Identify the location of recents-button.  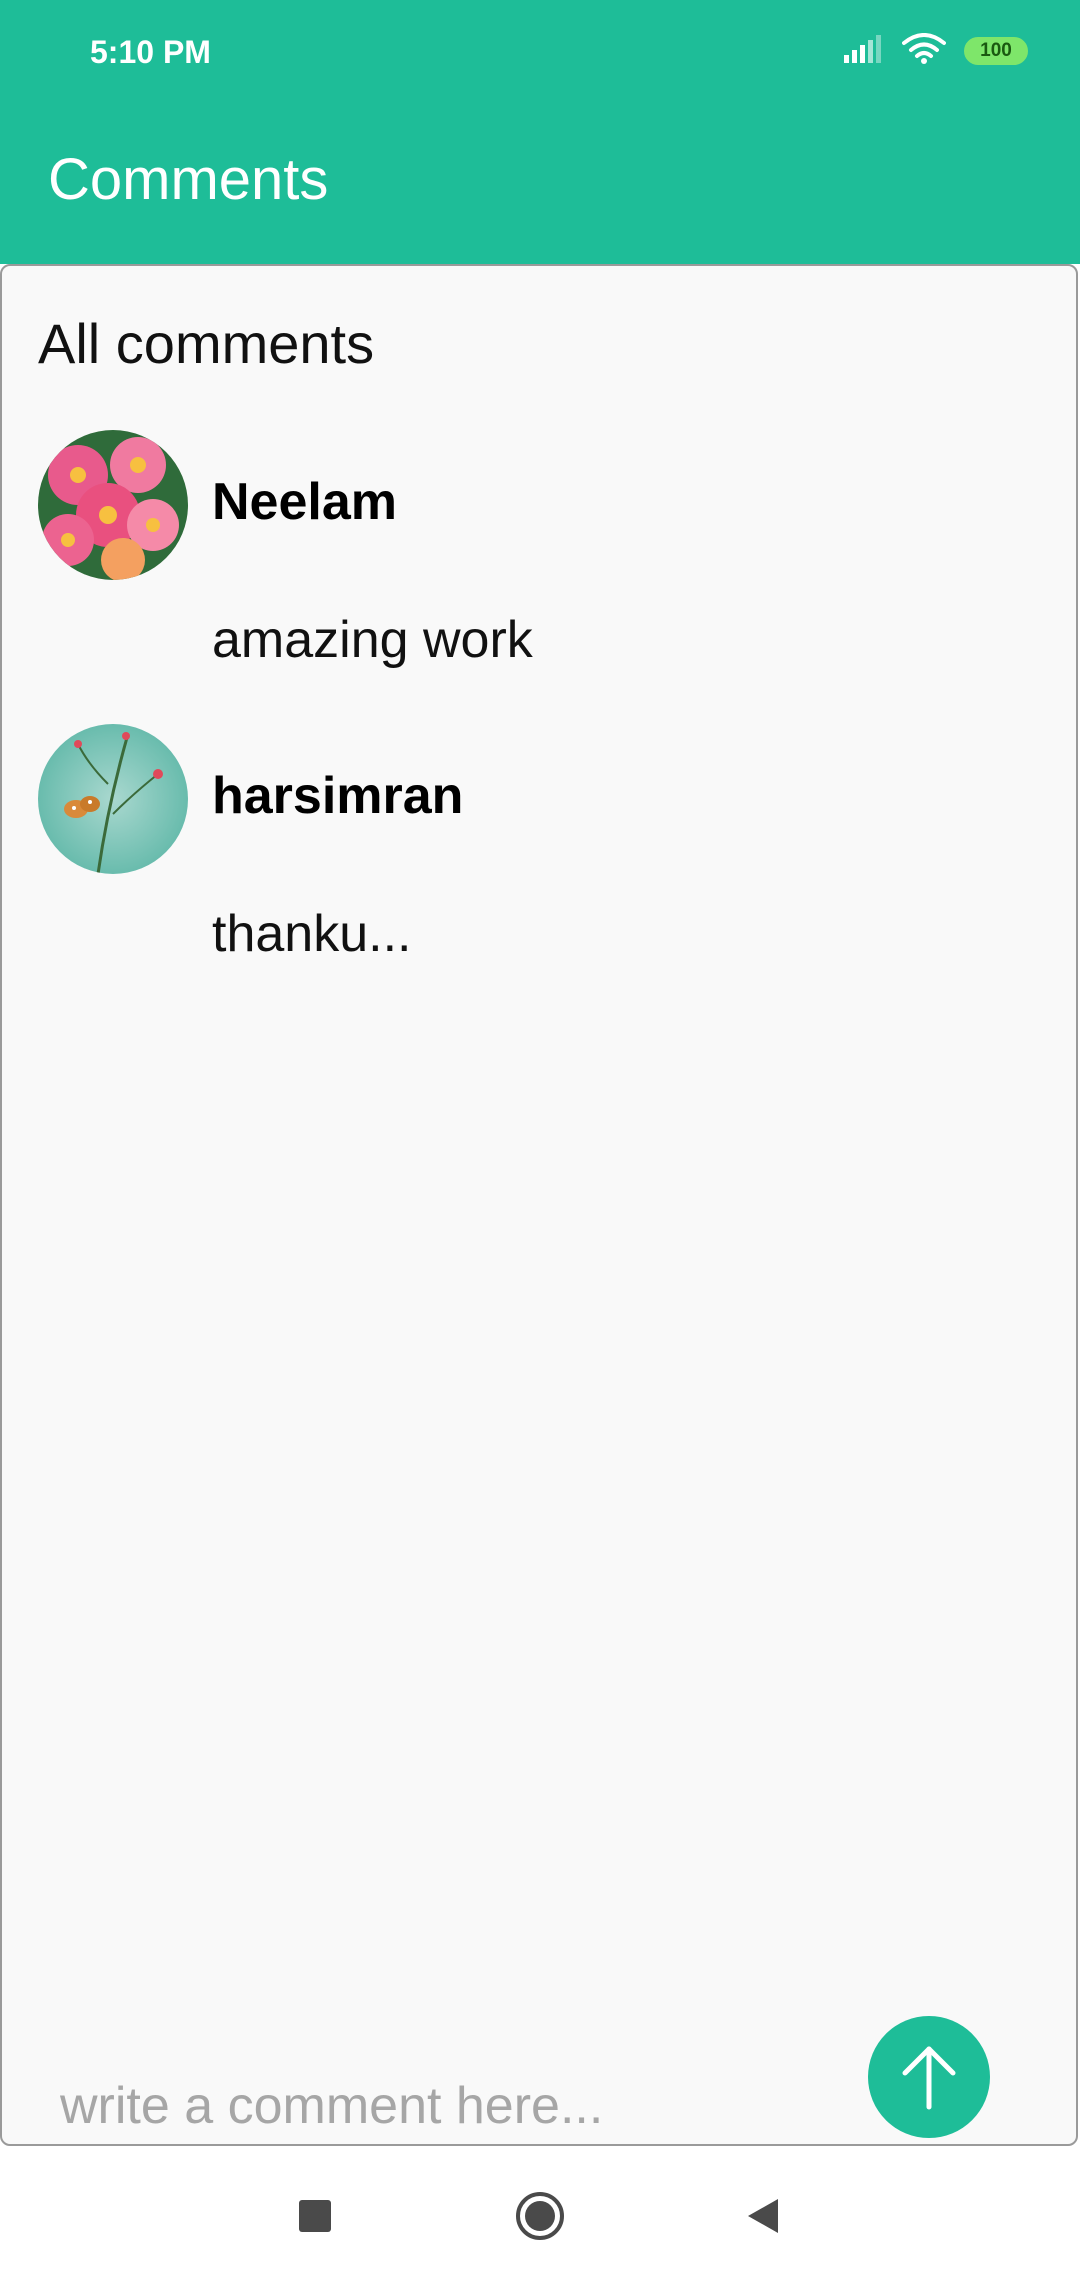
(315, 2216).